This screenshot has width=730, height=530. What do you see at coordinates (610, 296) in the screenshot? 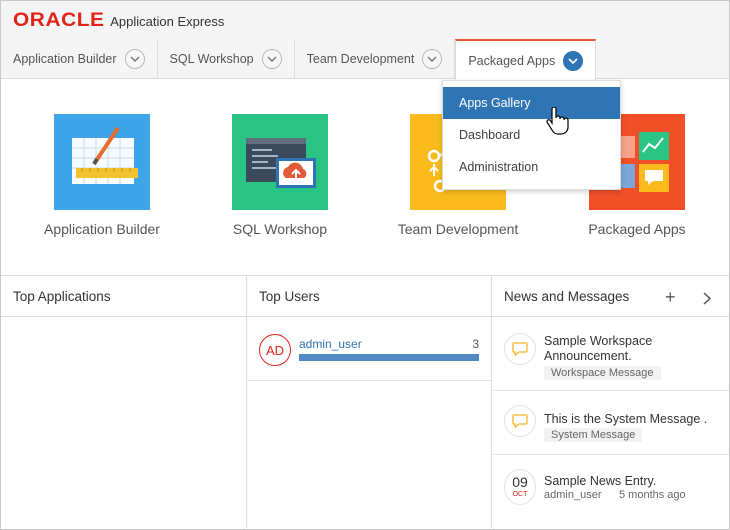
I see `panel-title: News and Messages` at bounding box center [610, 296].